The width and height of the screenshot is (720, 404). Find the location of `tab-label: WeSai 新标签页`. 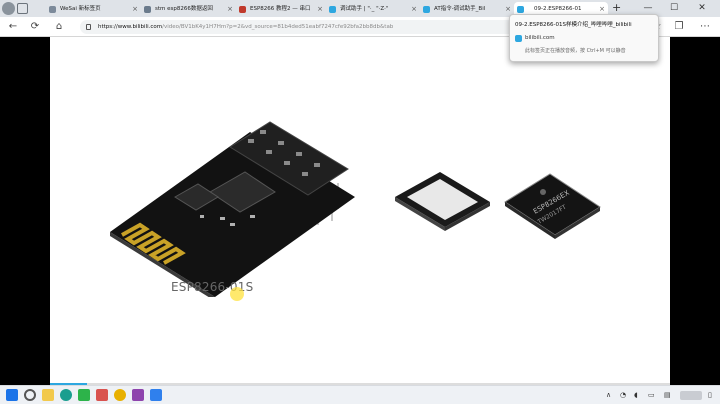

tab-label: WeSai 新标签页 is located at coordinates (80, 9).